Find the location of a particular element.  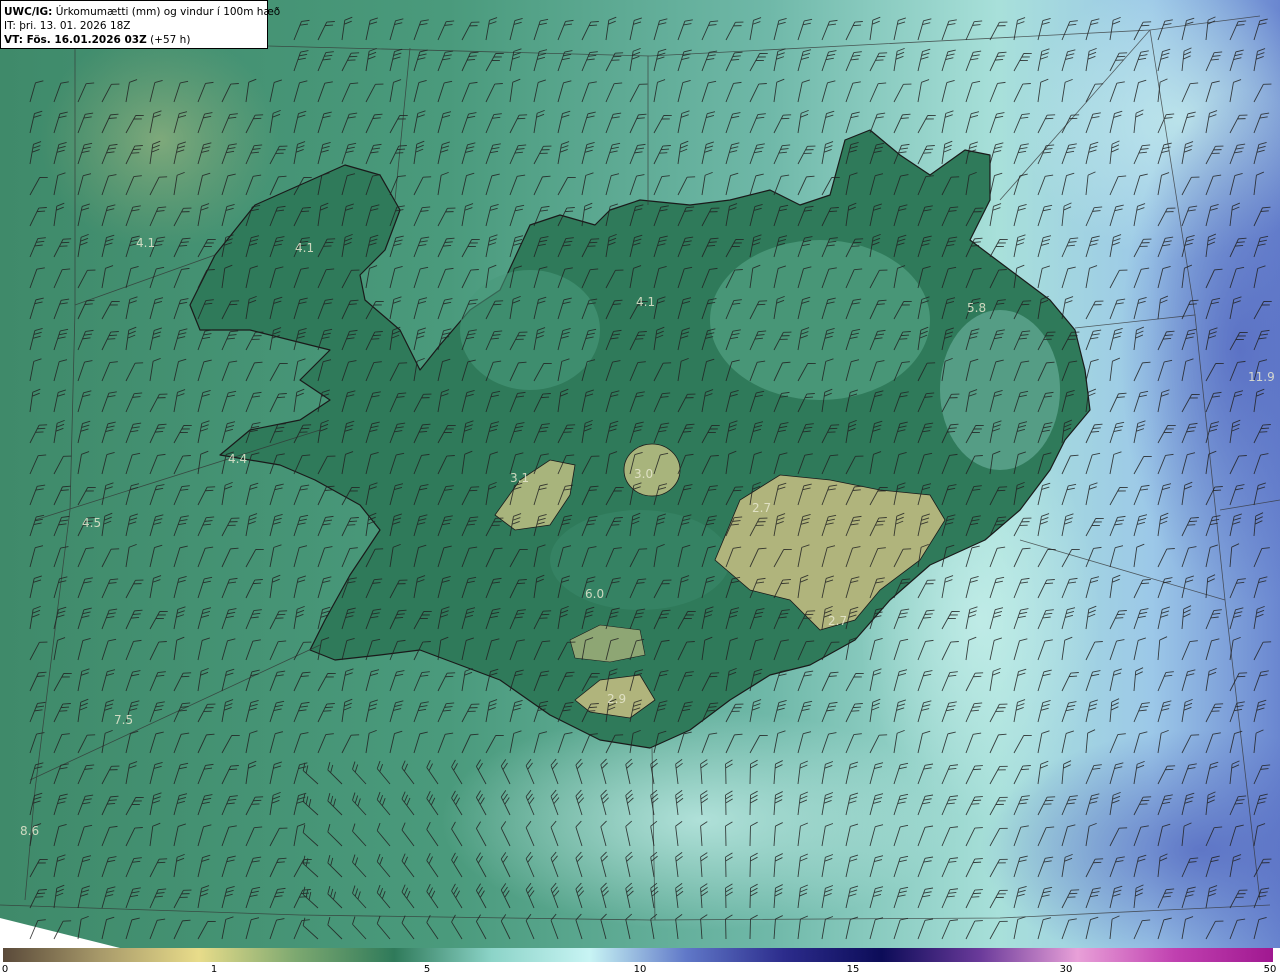

colorbar-tick: 0 is located at coordinates (5, 969).